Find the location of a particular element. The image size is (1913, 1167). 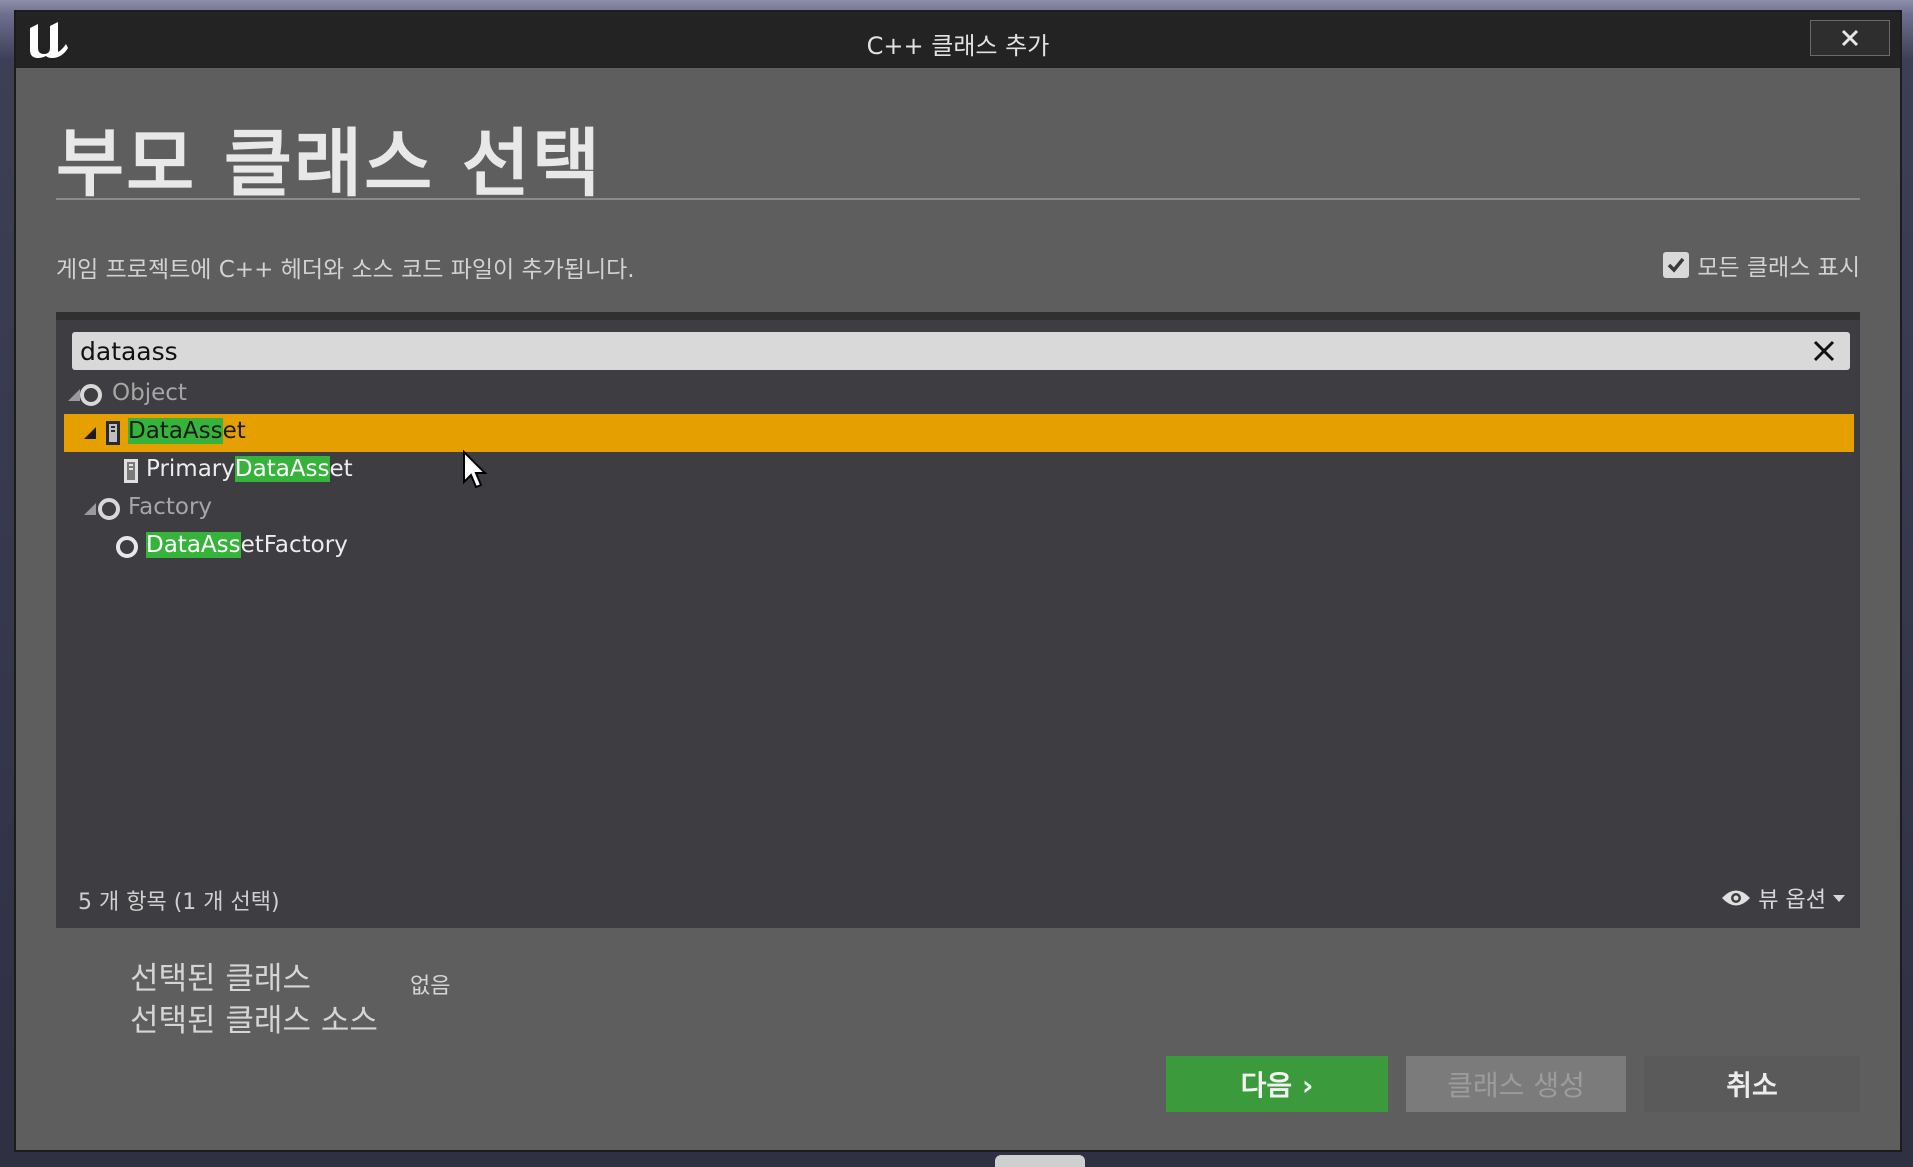

item-count: 5 개 항목 (1 개 선택) is located at coordinates (179, 902).